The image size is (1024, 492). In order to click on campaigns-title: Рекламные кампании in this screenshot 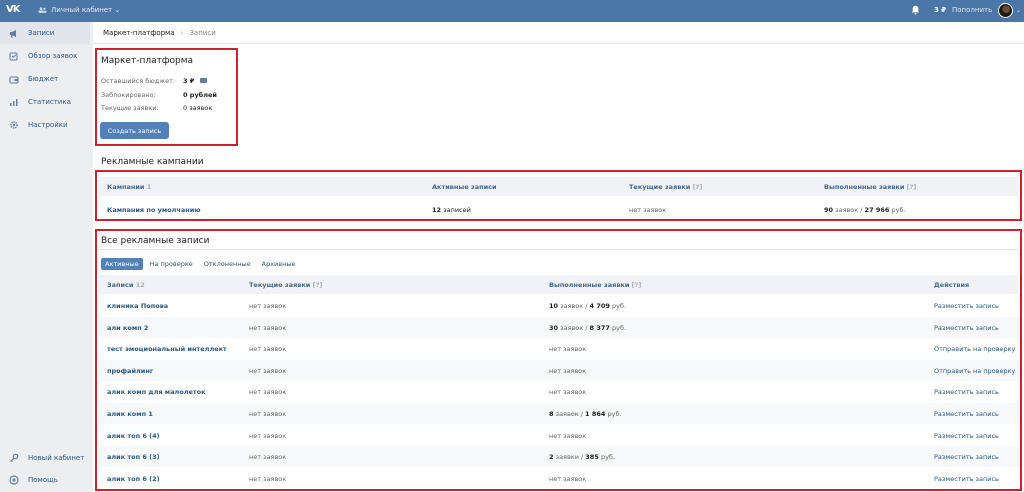, I will do `click(152, 162)`.